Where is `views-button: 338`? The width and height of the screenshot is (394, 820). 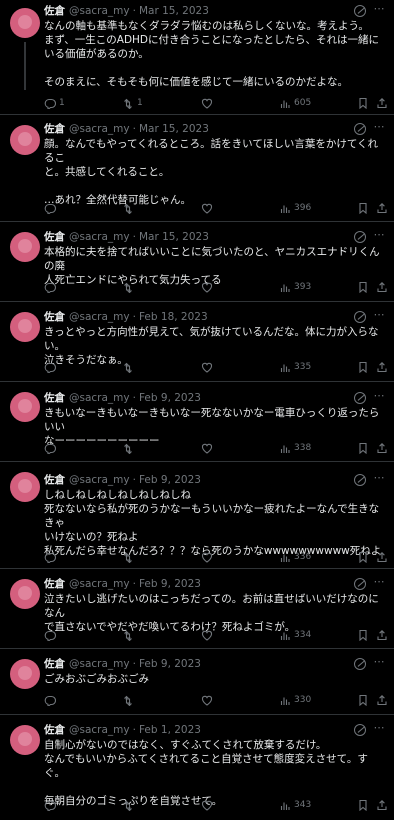
views-button: 338 is located at coordinates (295, 448).